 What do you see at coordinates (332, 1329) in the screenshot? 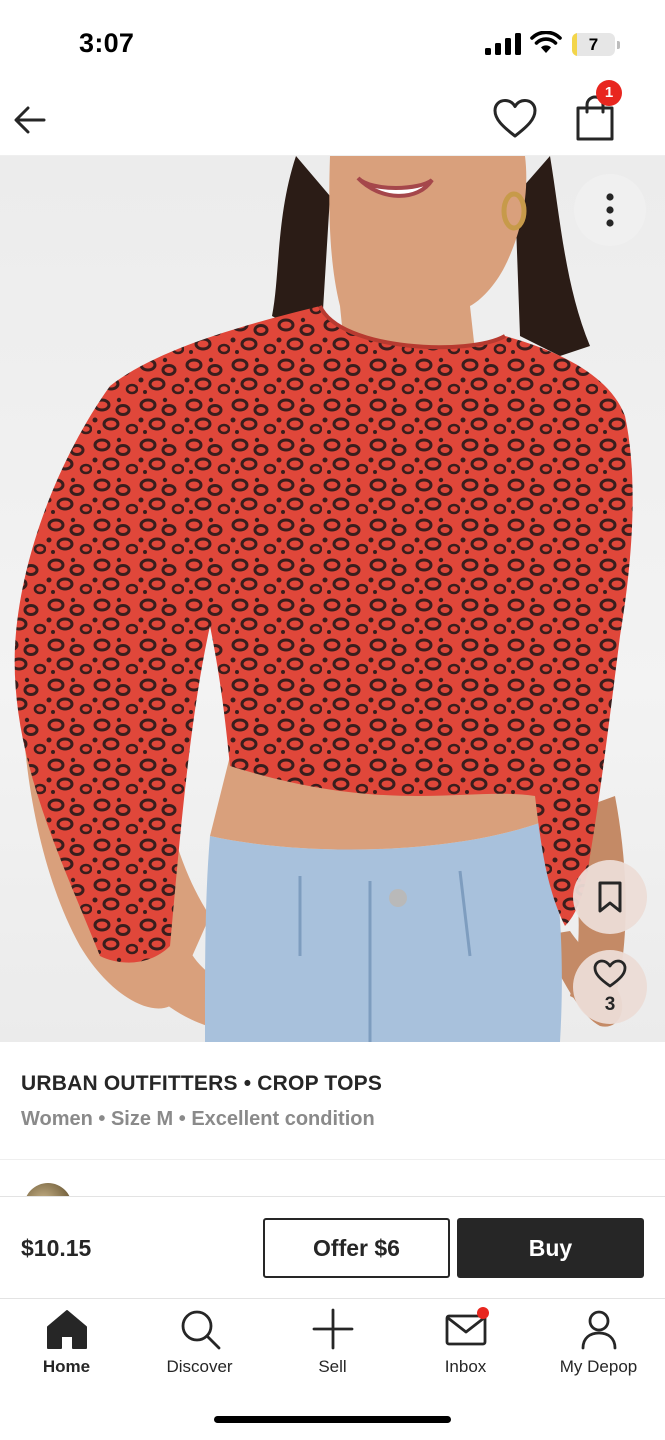
I see `plus-icon` at bounding box center [332, 1329].